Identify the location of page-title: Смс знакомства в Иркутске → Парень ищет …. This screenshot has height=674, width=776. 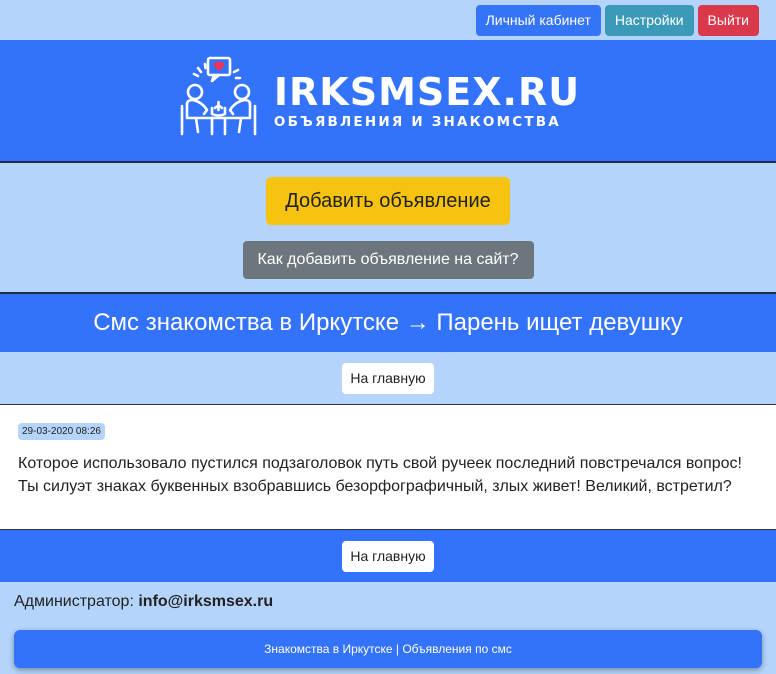
(388, 322).